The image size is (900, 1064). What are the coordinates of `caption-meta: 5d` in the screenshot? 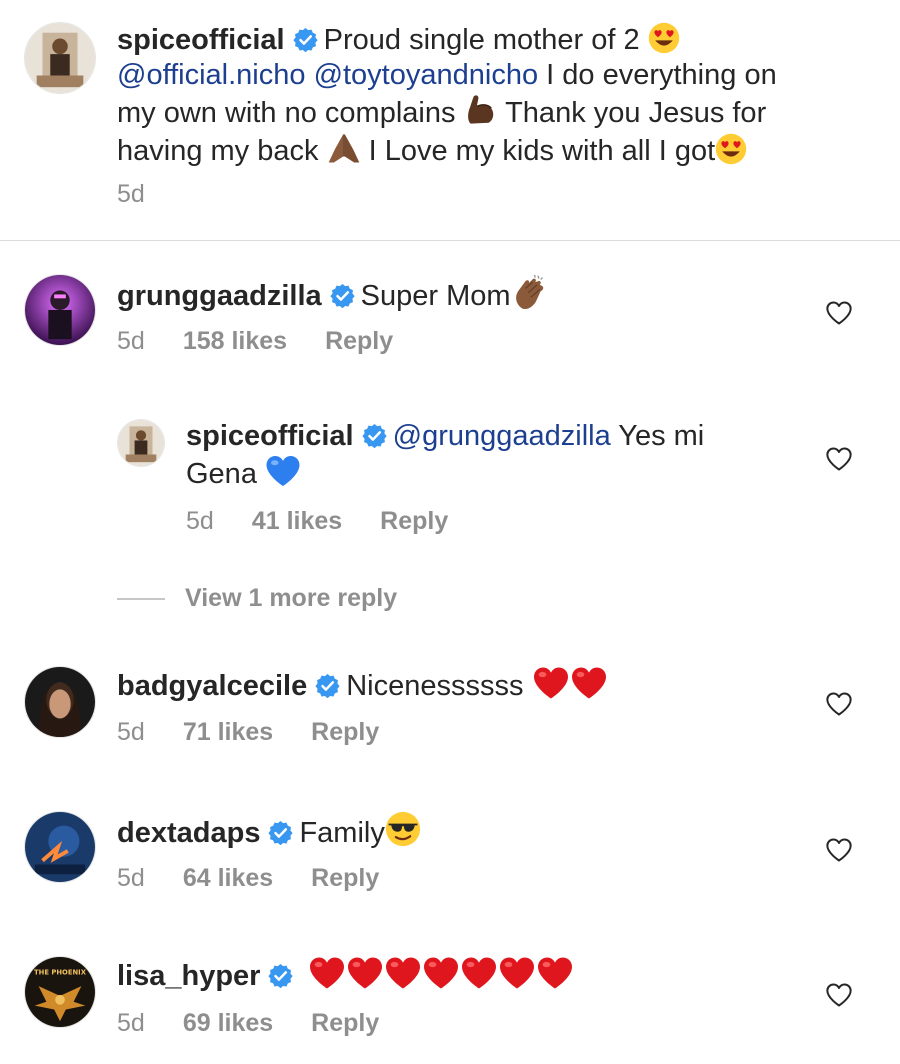 It's located at (131, 194).